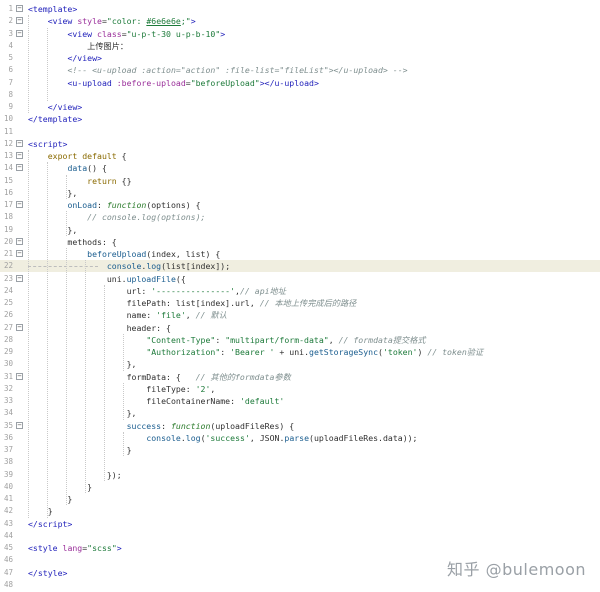  What do you see at coordinates (8, 376) in the screenshot?
I see `line-number: 31` at bounding box center [8, 376].